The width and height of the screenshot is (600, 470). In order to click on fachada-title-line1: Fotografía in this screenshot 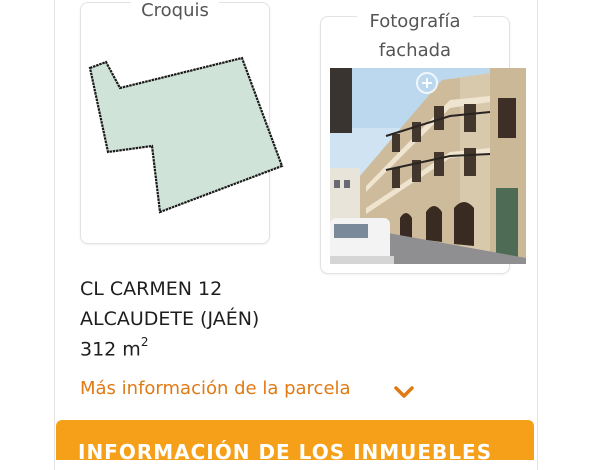, I will do `click(415, 21)`.